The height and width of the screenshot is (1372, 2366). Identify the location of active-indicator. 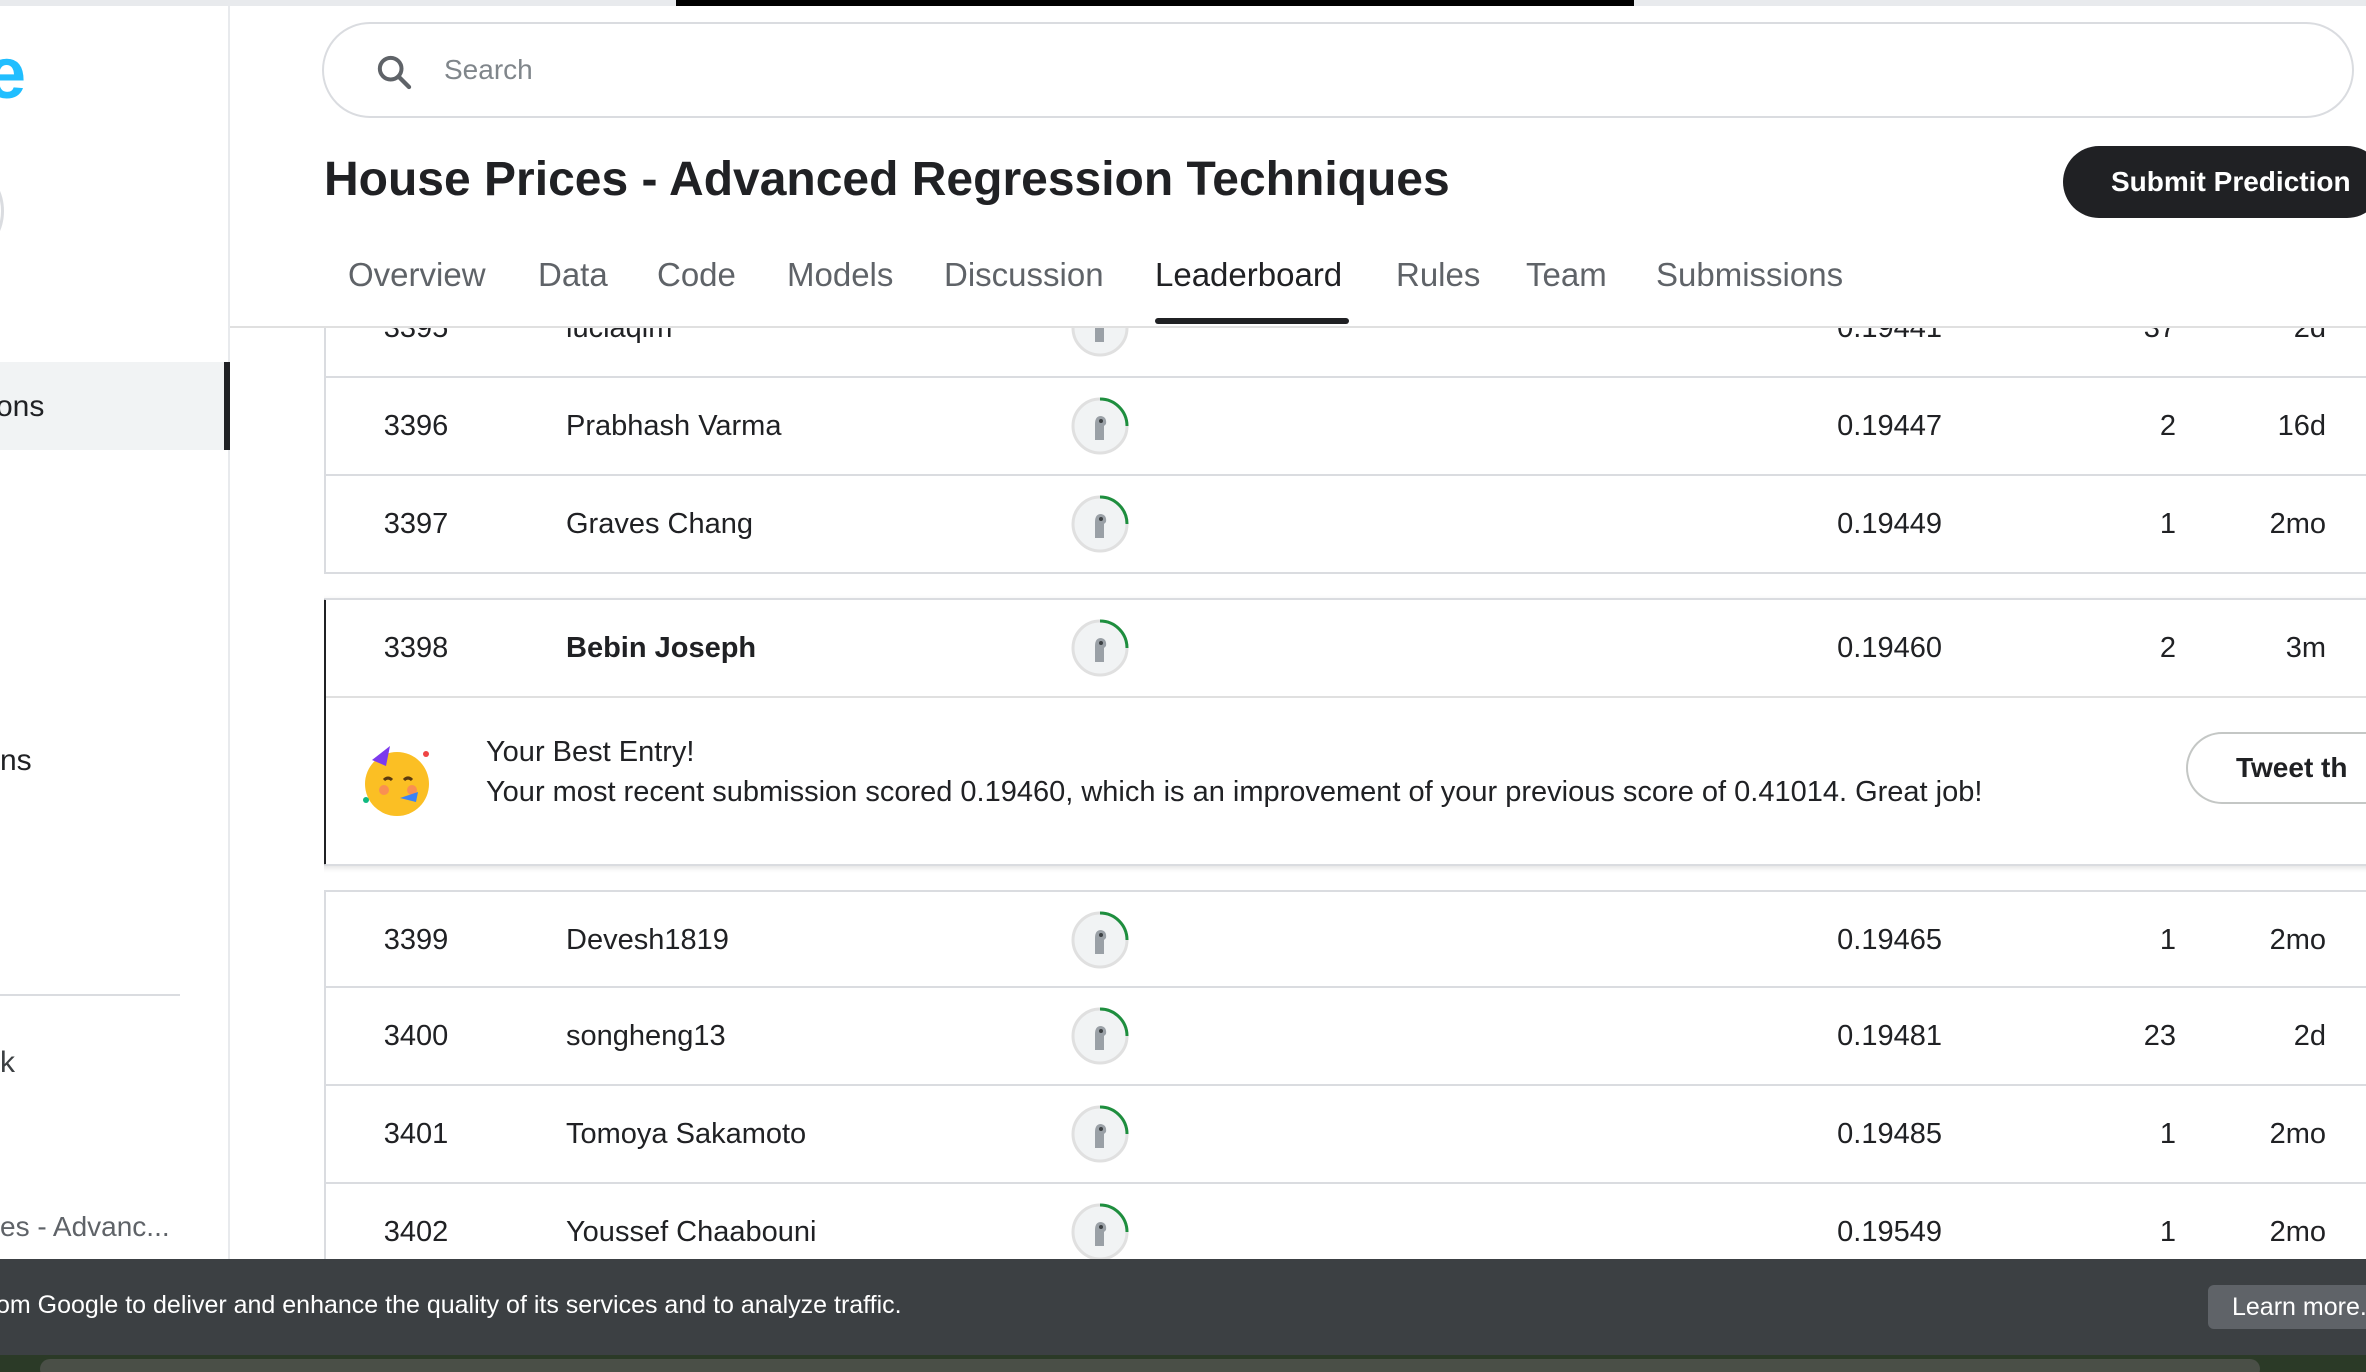
(227, 406).